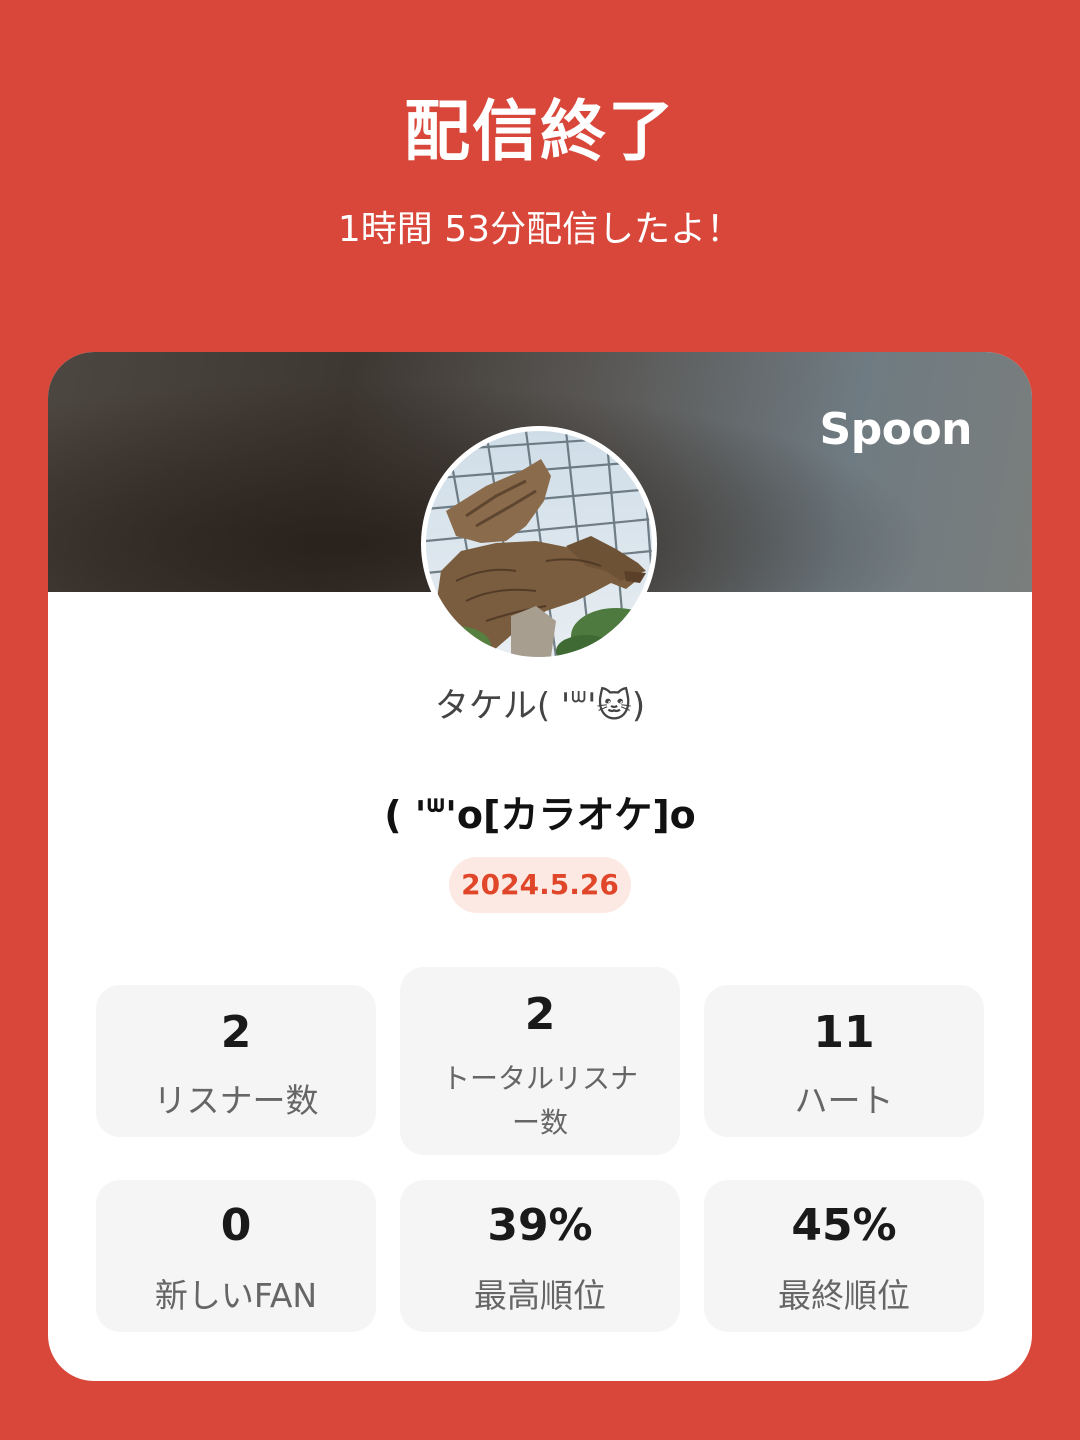 The image size is (1080, 1440). What do you see at coordinates (844, 1225) in the screenshot?
I see `stat-value: 45%` at bounding box center [844, 1225].